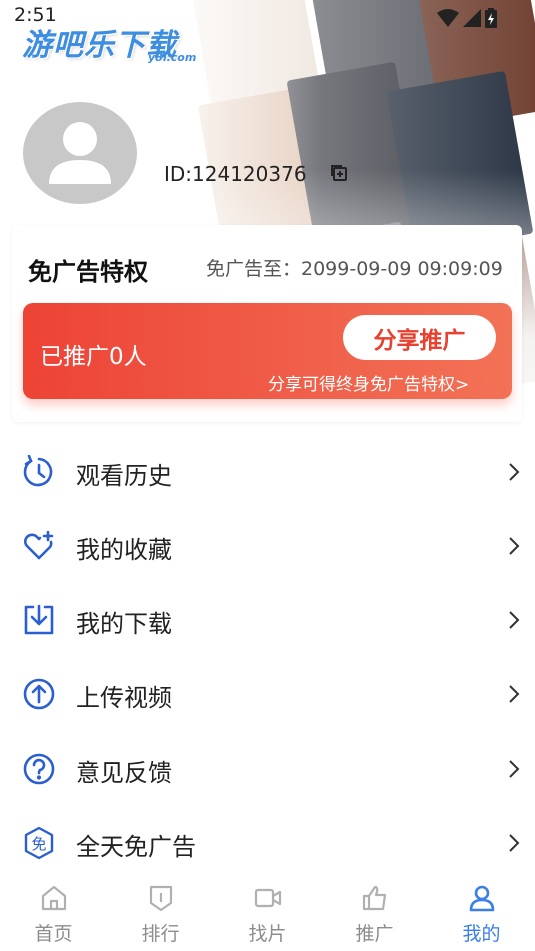 Image resolution: width=535 pixels, height=951 pixels. I want to click on menu-item-ad-free: 免 全天免广告, so click(267, 842).